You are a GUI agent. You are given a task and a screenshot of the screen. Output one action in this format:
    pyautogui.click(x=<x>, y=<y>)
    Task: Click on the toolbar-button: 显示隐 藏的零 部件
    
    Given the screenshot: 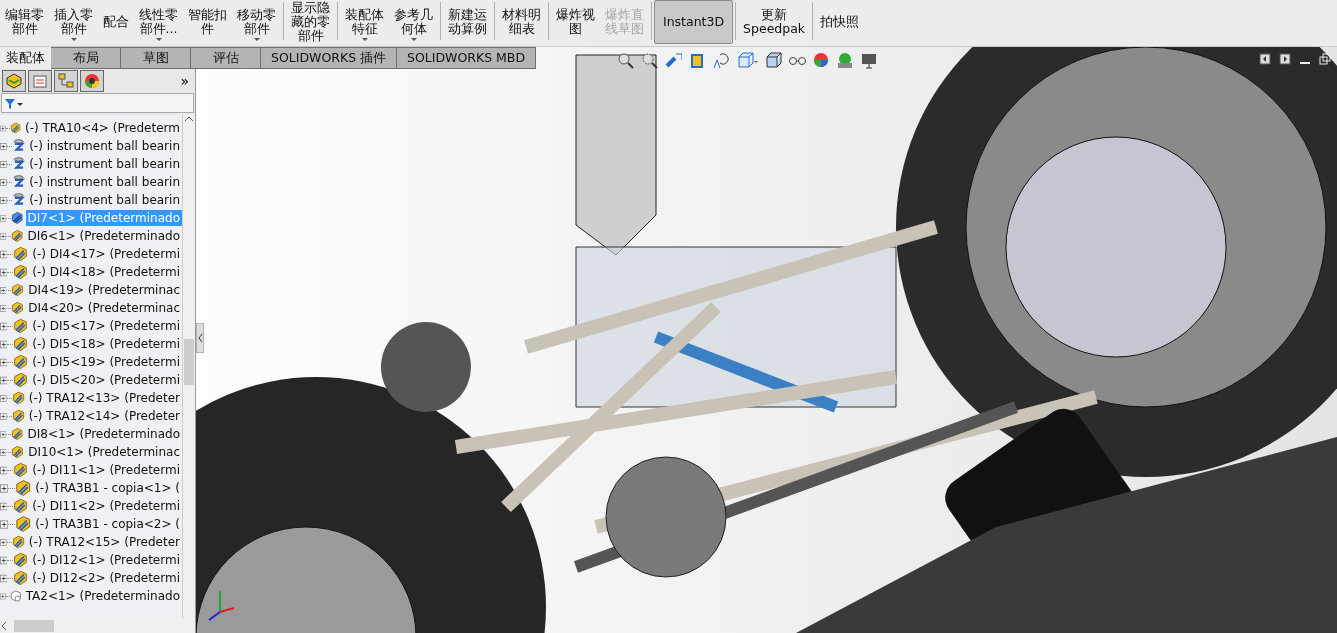 What is the action you would take?
    pyautogui.click(x=310, y=22)
    